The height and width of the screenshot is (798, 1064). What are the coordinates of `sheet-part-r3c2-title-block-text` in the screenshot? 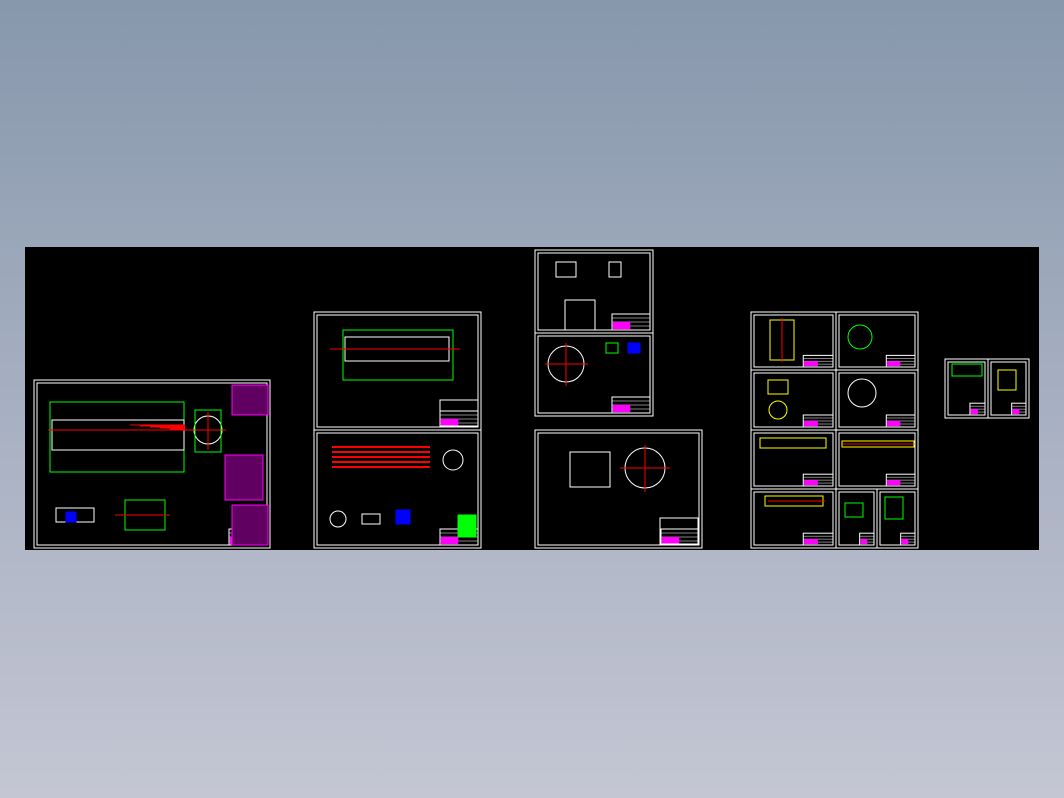 It's located at (894, 482).